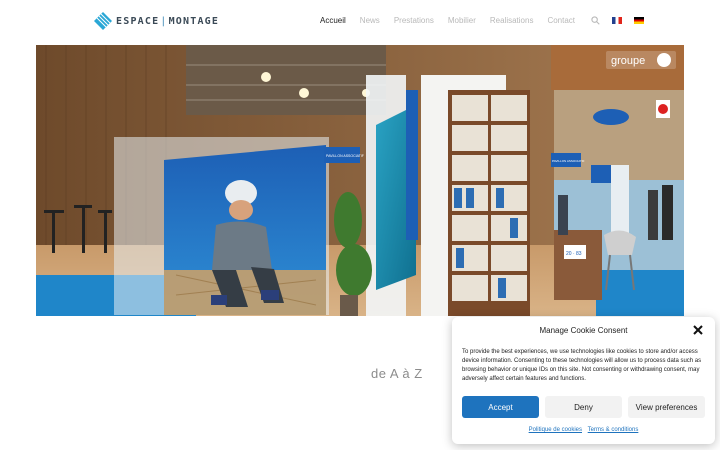 The image size is (720, 450). Describe the element at coordinates (666, 407) in the screenshot. I see `view-preferences-button: View preferences` at that location.